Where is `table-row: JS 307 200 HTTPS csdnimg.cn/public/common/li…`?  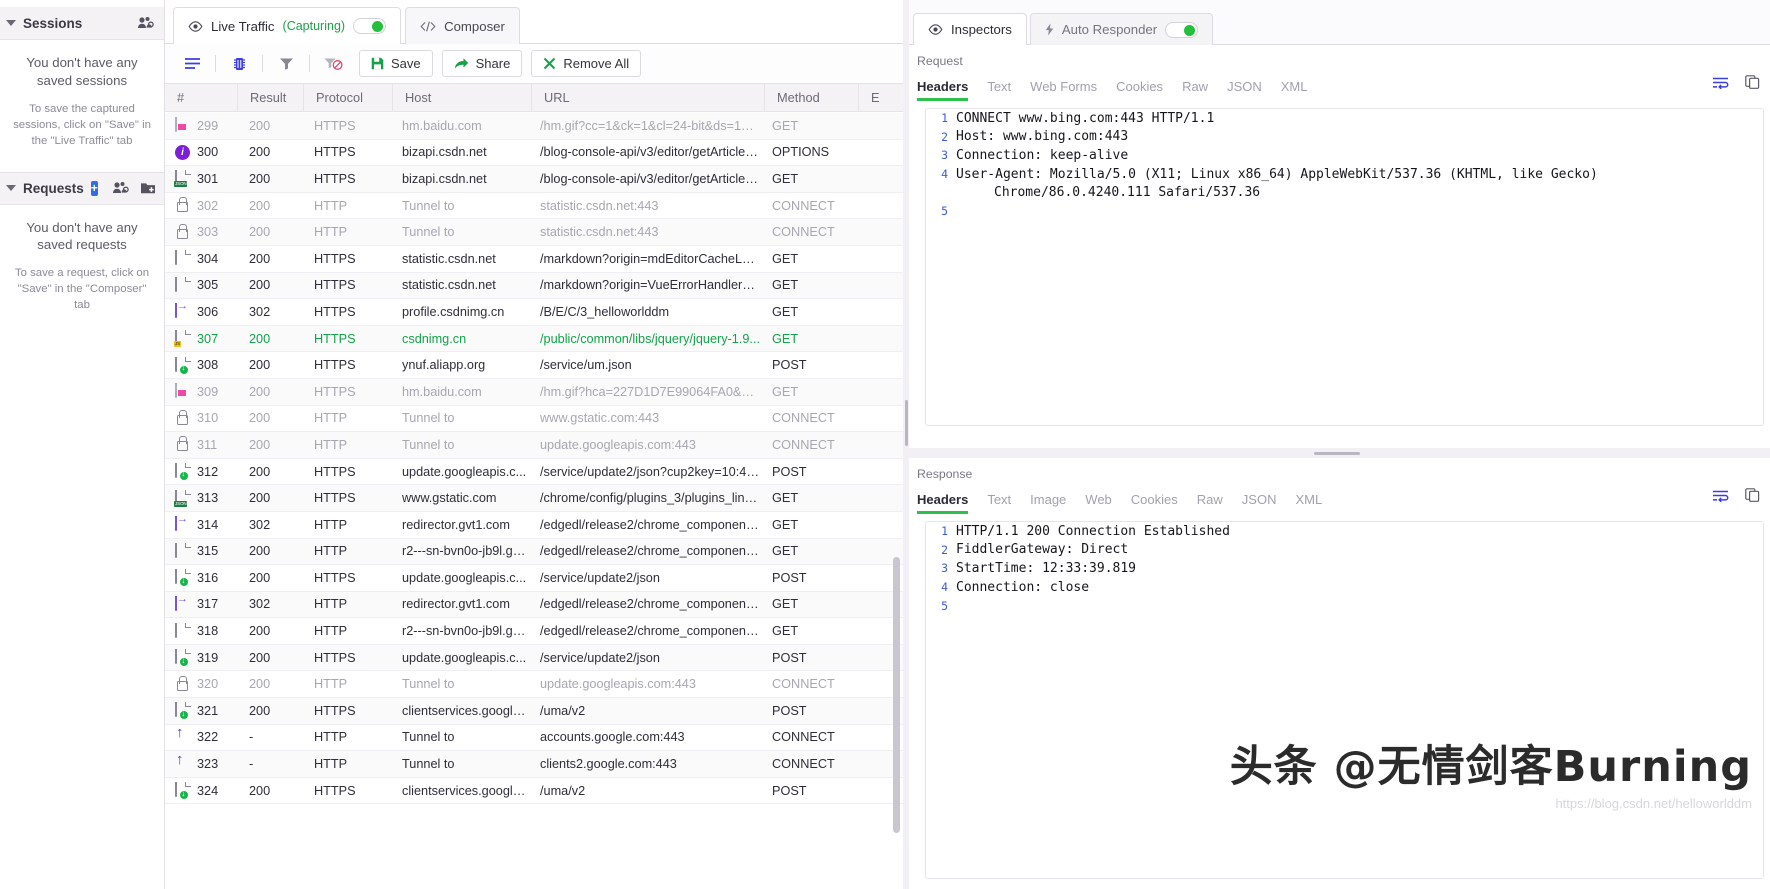 table-row: JS 307 200 HTTPS csdnimg.cn/public/common/li… is located at coordinates (534, 339).